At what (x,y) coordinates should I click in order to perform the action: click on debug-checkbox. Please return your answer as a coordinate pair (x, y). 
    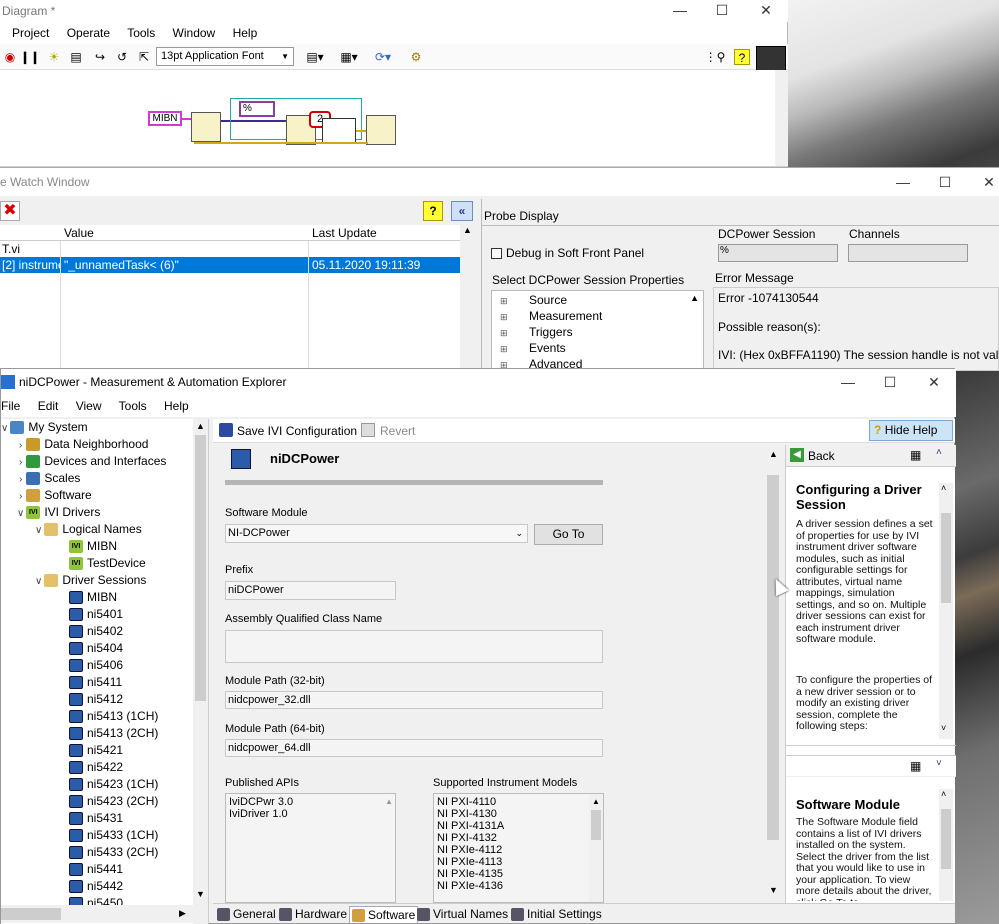
    Looking at the image, I should click on (496, 253).